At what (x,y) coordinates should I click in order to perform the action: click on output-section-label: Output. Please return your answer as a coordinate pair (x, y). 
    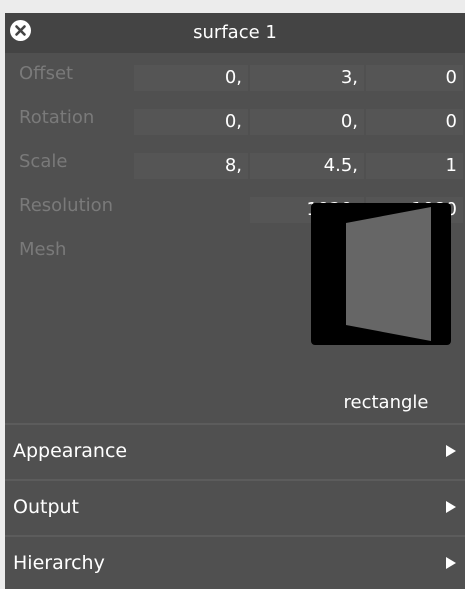
    Looking at the image, I should click on (46, 507).